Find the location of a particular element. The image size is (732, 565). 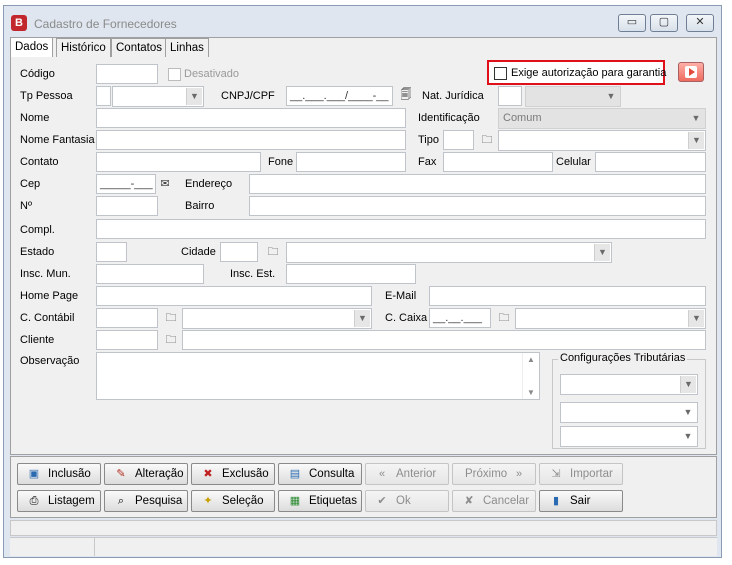

cliente-name-input is located at coordinates (444, 340).